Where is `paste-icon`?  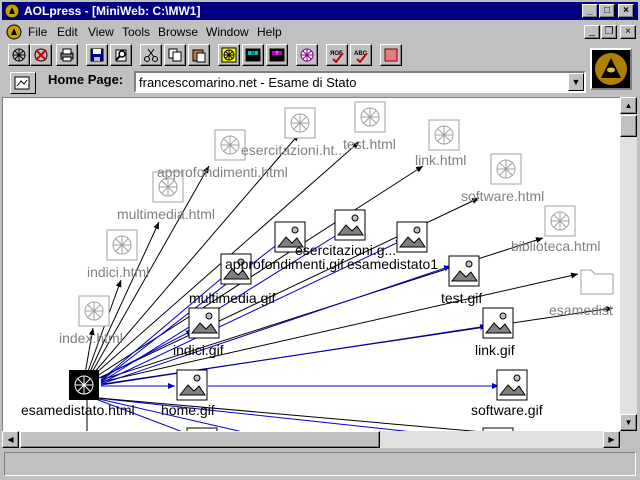
paste-icon is located at coordinates (199, 56).